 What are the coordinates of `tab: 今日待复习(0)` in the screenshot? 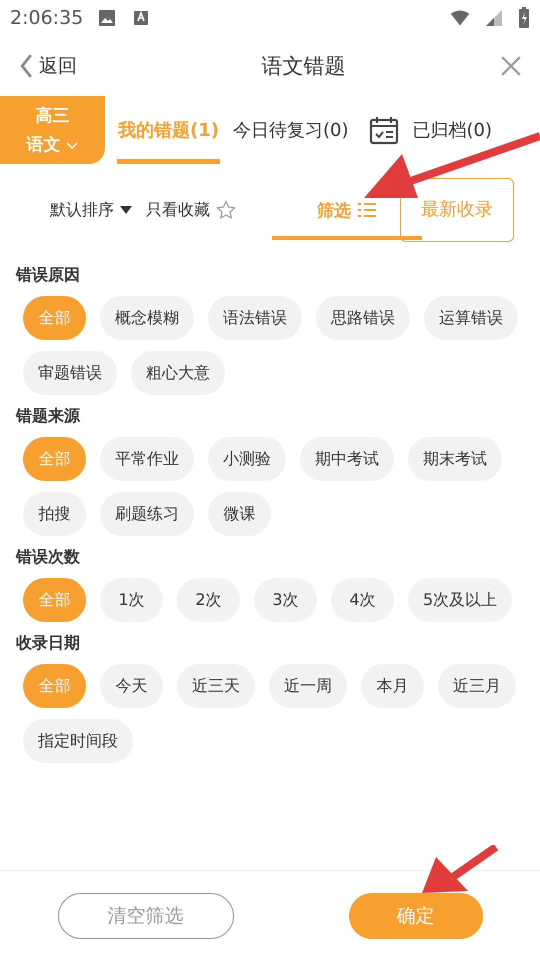 It's located at (291, 130).